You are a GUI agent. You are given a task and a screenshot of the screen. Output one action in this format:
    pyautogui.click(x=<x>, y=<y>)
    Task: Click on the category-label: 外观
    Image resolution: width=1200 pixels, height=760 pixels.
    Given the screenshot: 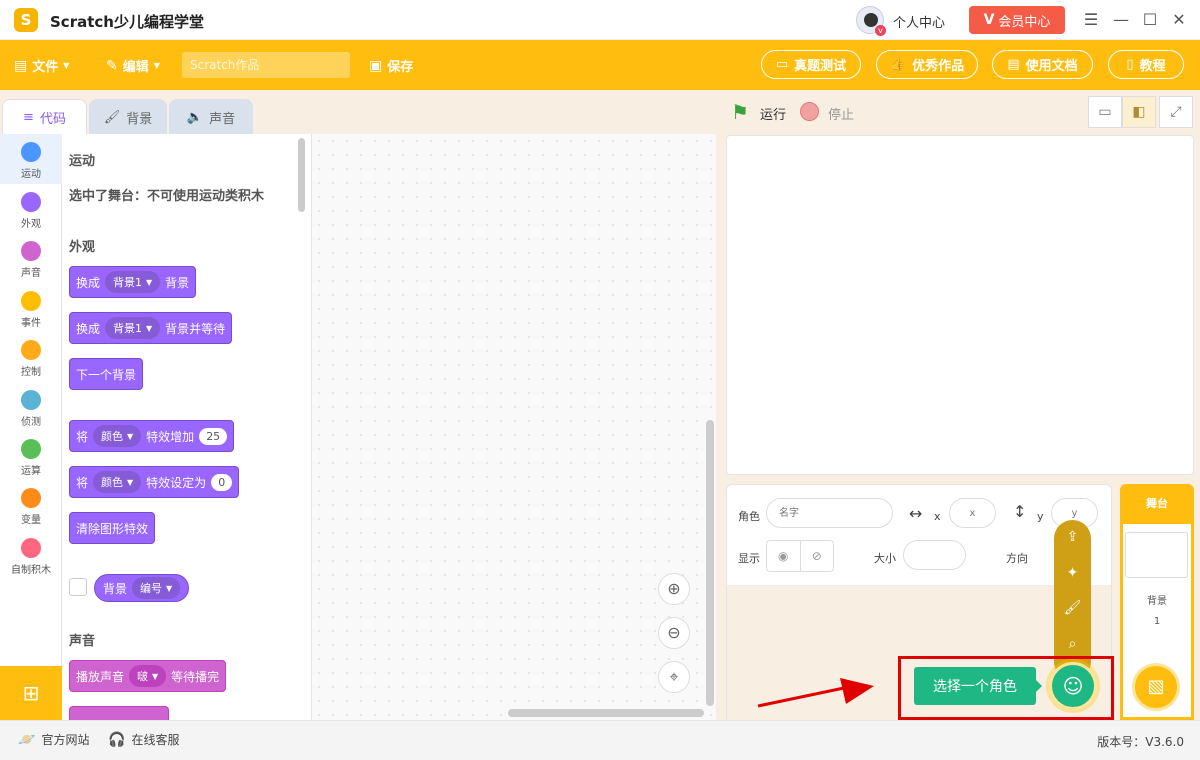 What is the action you would take?
    pyautogui.click(x=31, y=224)
    